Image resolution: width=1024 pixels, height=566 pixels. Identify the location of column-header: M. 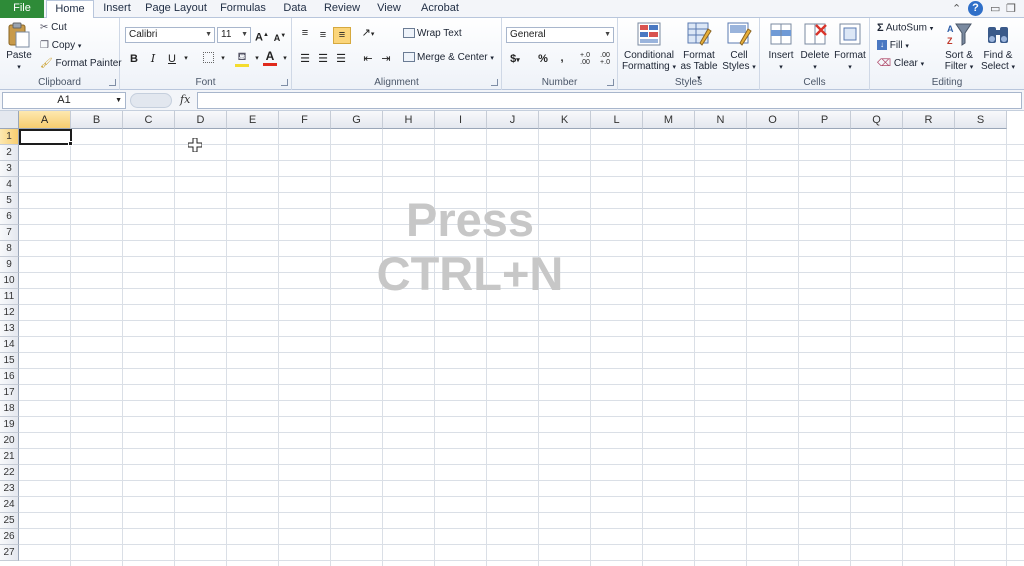
(669, 120).